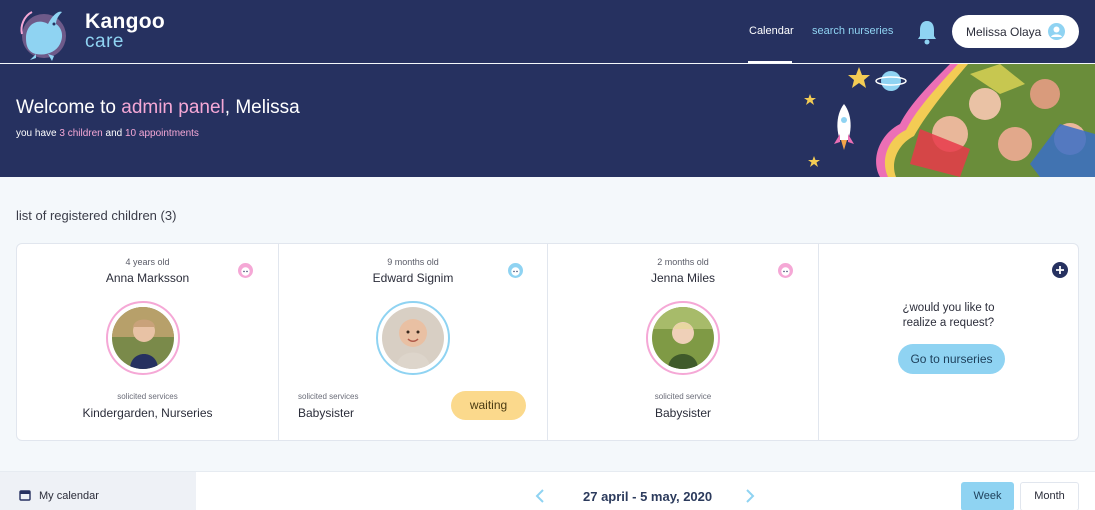  What do you see at coordinates (488, 405) in the screenshot?
I see `status-badge: waiting` at bounding box center [488, 405].